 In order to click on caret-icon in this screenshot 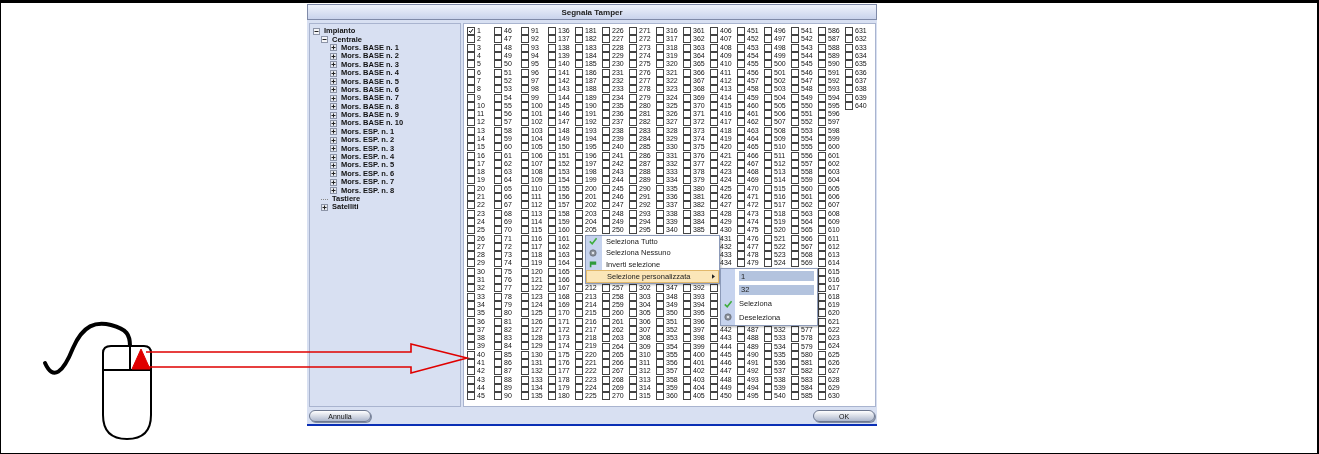, I will do `click(713, 277)`.